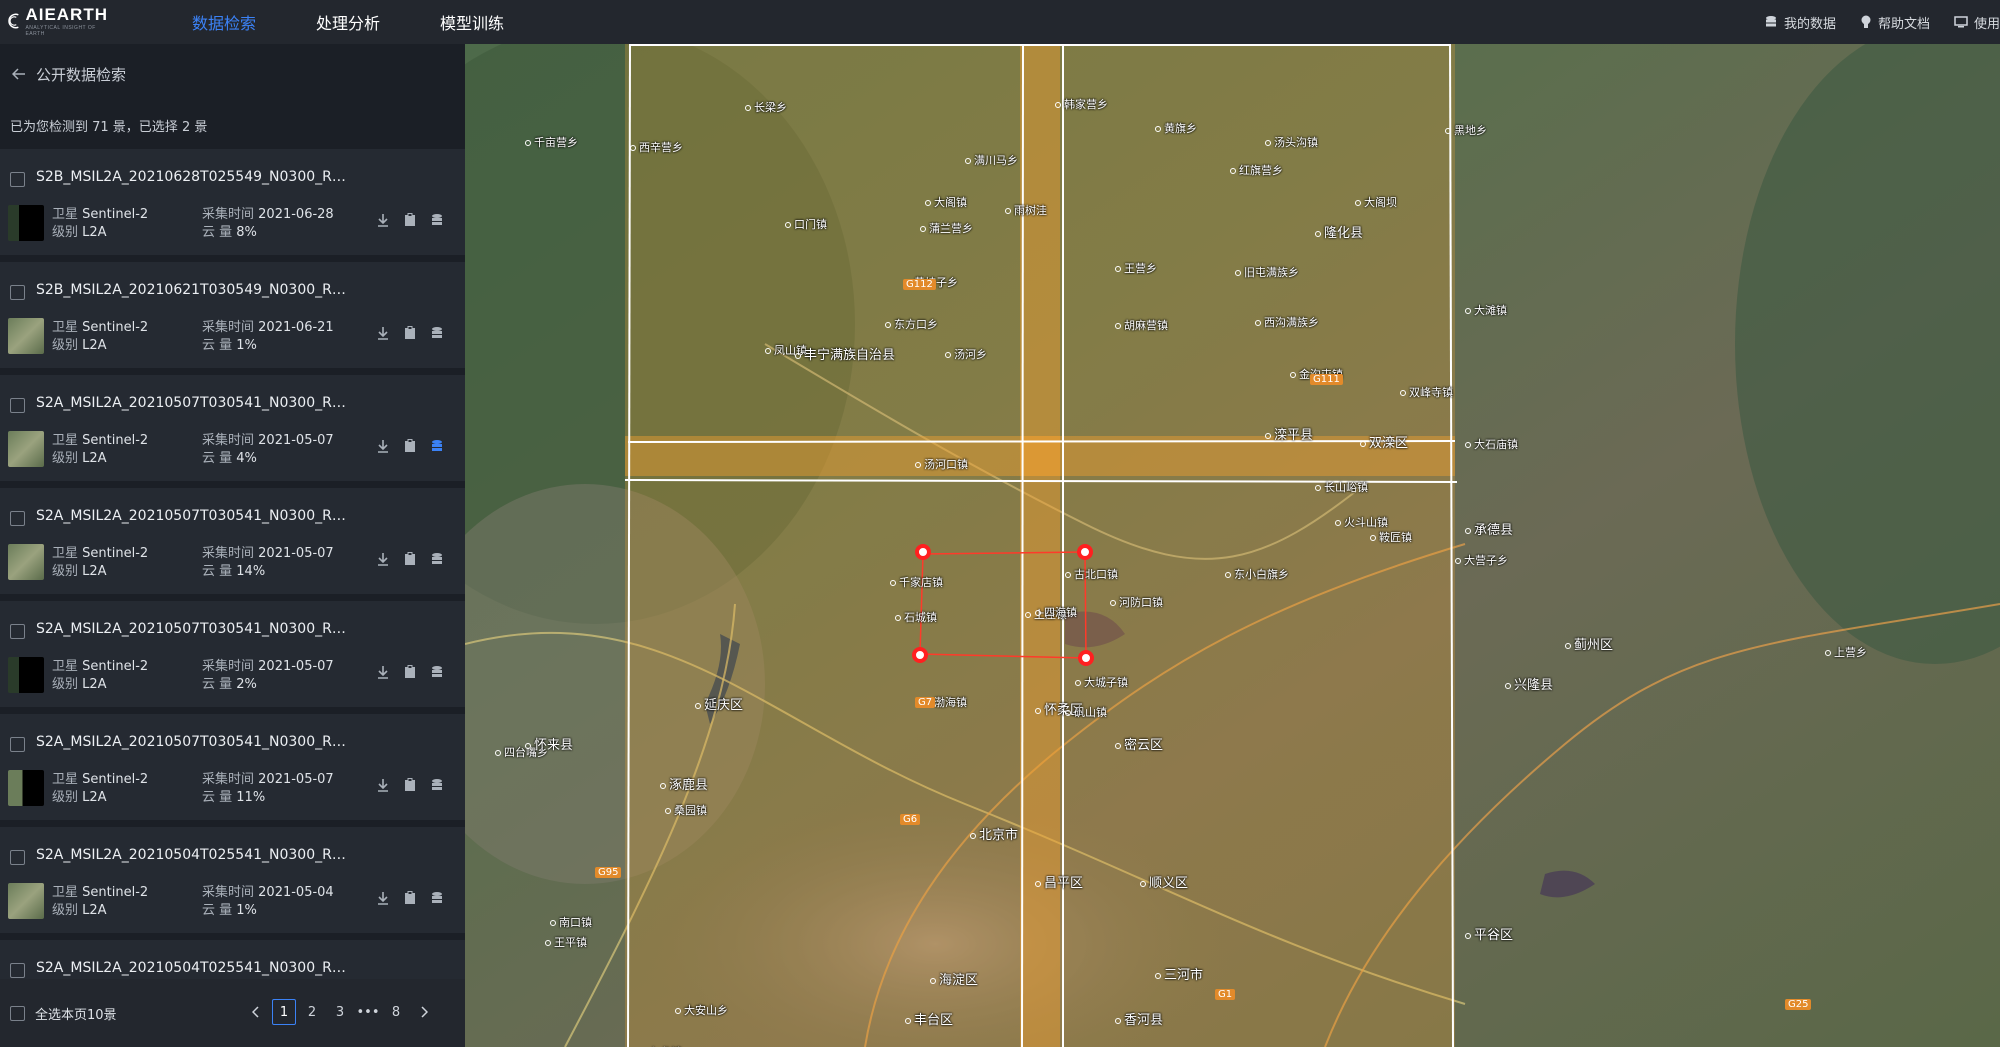 The width and height of the screenshot is (2000, 1047). I want to click on nav-processing: 处理分析, so click(348, 22).